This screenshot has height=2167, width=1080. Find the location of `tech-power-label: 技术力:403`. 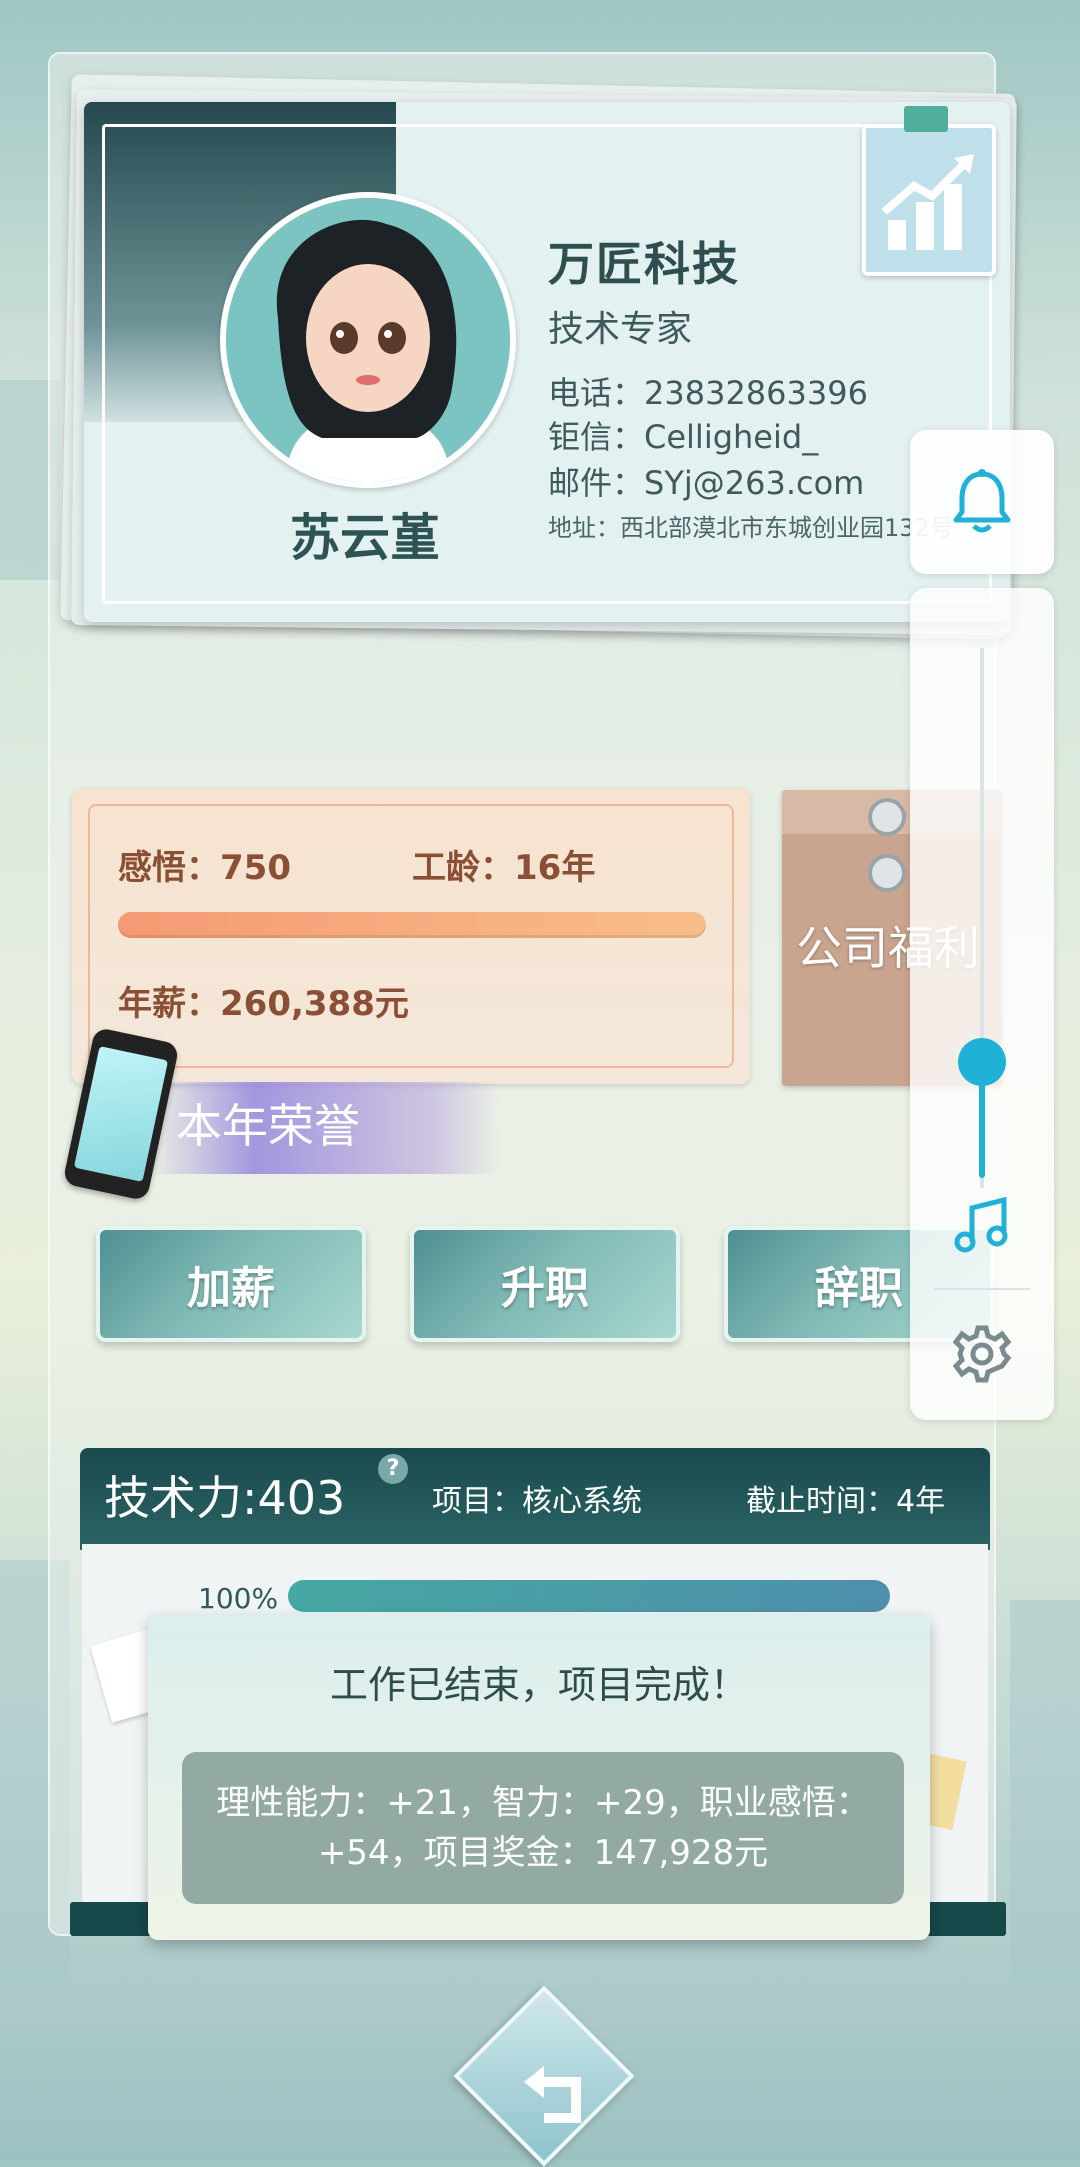

tech-power-label: 技术力:403 is located at coordinates (225, 1498).